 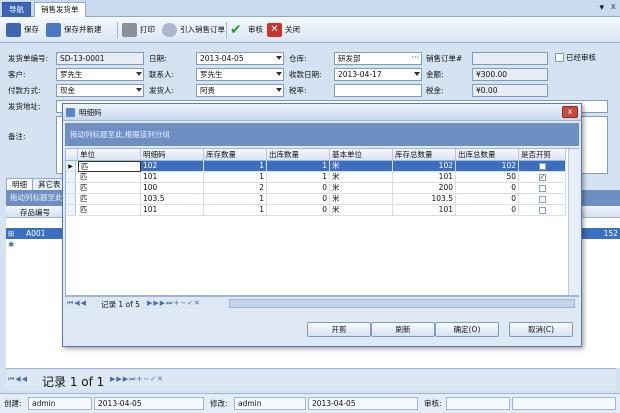 I want to click on refresh-button: 刷新, so click(x=403, y=329).